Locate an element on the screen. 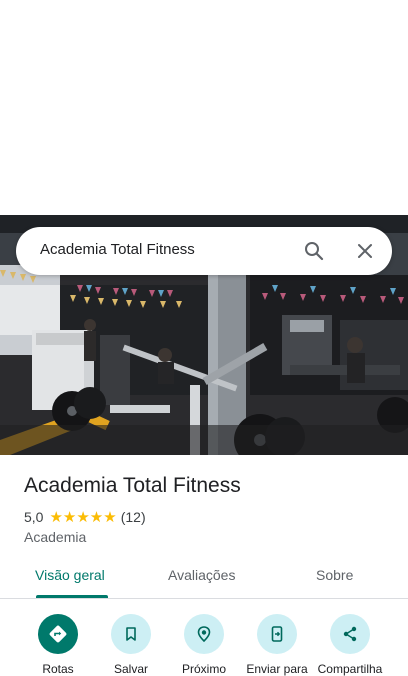 Image resolution: width=408 pixels, height=676 pixels. rating-stars: ★★★★★ is located at coordinates (83, 517).